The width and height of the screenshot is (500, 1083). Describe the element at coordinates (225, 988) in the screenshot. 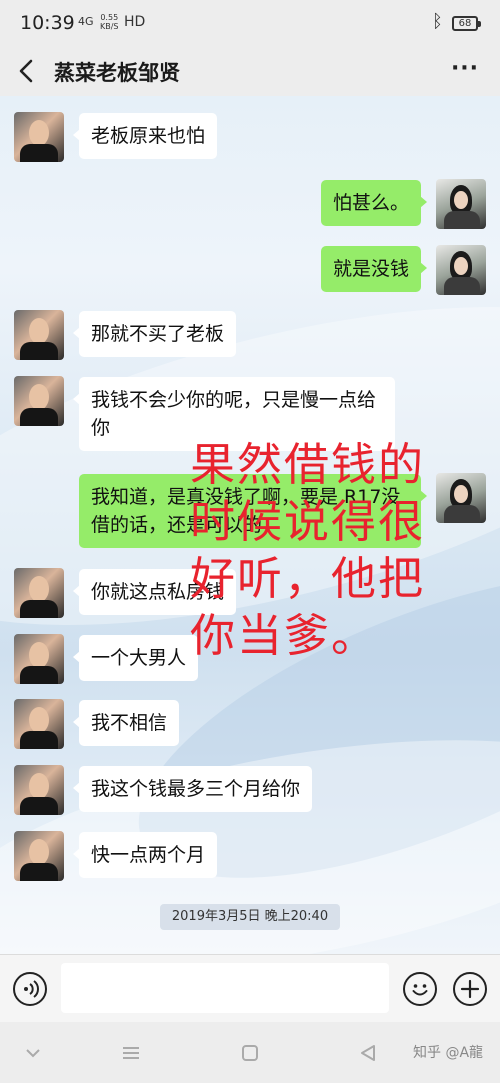

I see `message-input` at that location.